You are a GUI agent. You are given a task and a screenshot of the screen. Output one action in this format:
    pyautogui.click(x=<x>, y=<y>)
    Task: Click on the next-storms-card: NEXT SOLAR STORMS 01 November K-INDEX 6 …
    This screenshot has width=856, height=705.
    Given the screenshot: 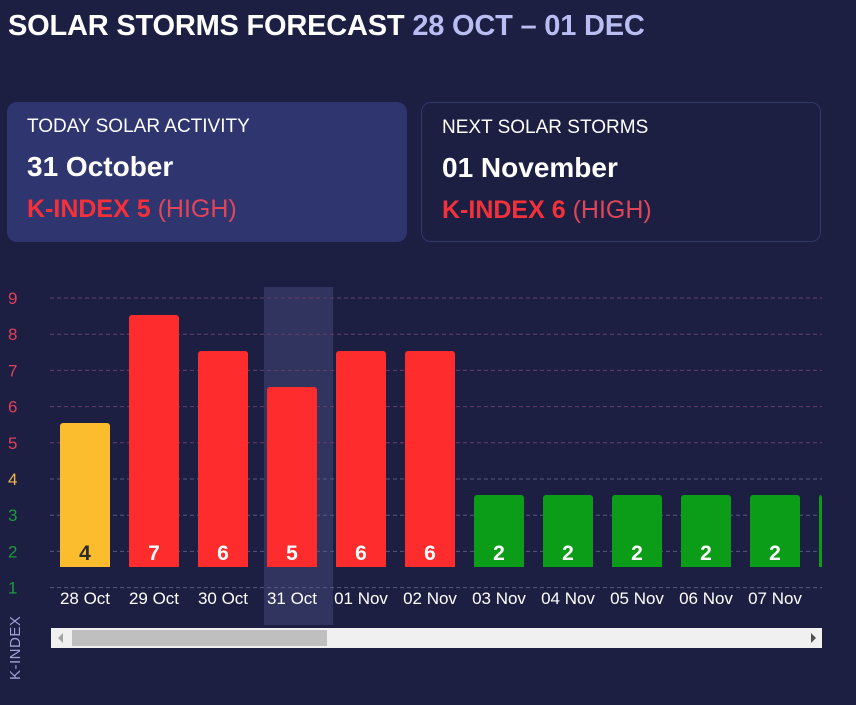 What is the action you would take?
    pyautogui.click(x=621, y=172)
    